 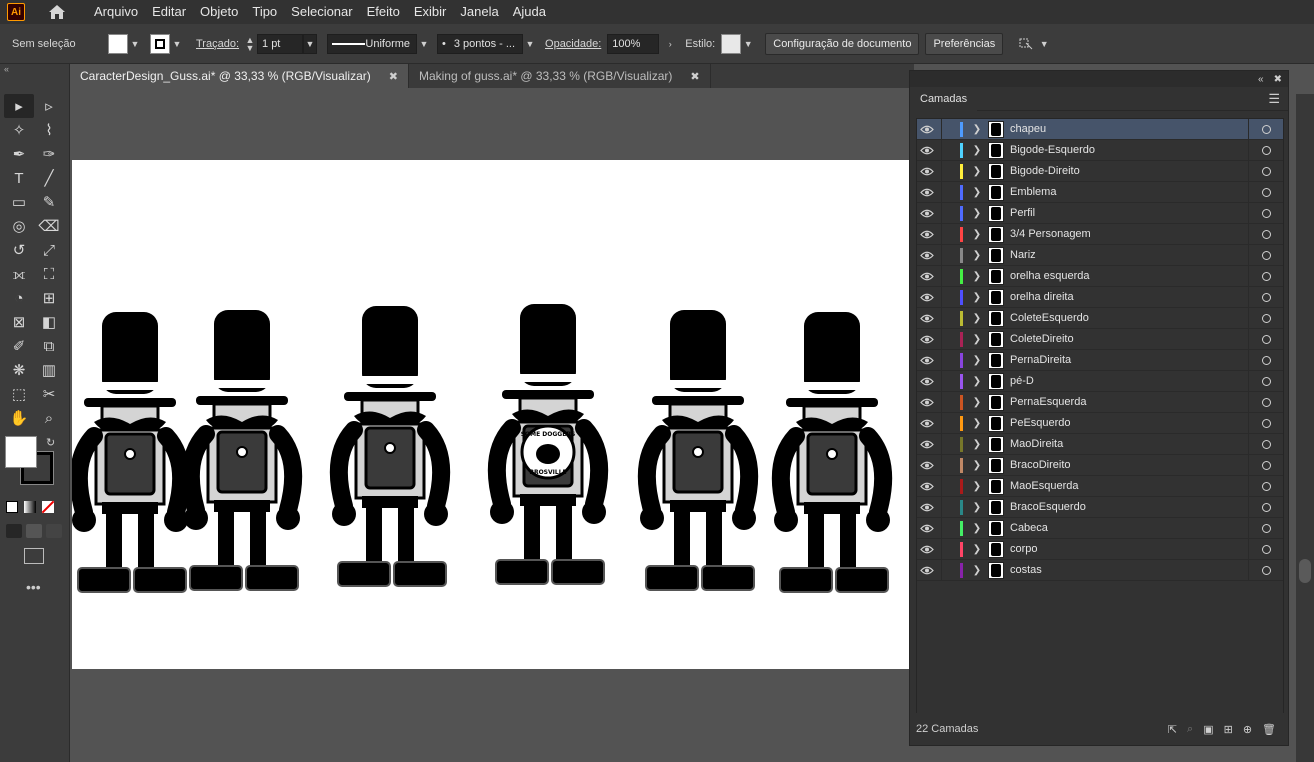 What do you see at coordinates (1044, 44) in the screenshot?
I see `arrange-dropdown-icon: ▼` at bounding box center [1044, 44].